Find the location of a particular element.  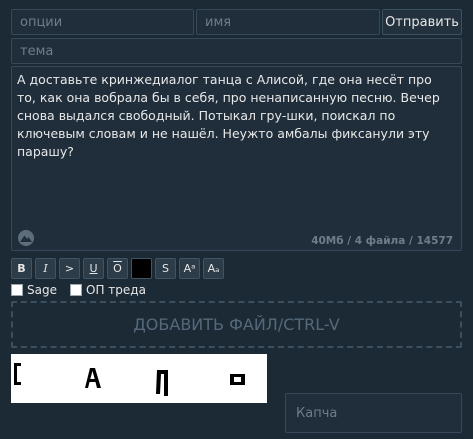

file-counter: 40Мб / 4 файла / 14577 is located at coordinates (382, 241).